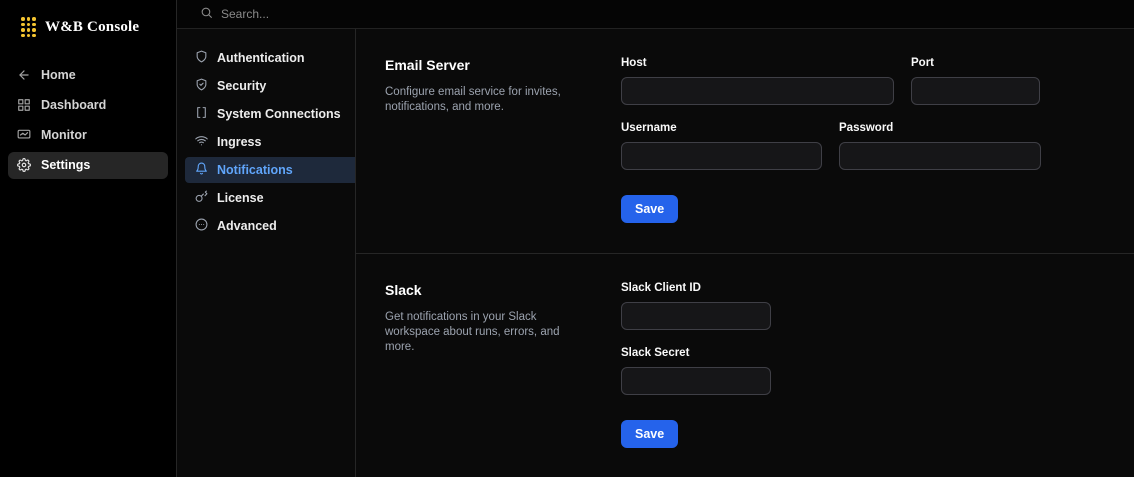 The image size is (1134, 477). What do you see at coordinates (88, 120) in the screenshot?
I see `main-nav: Home Dashboard Monitor Settings` at bounding box center [88, 120].